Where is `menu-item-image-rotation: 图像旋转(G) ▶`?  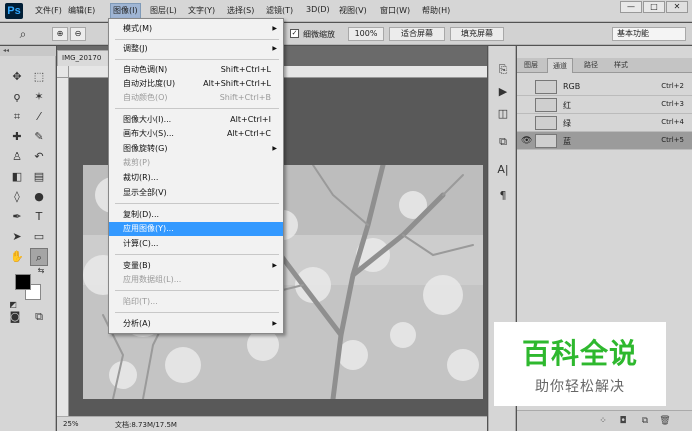
menu-item-image-rotation: 图像旋转(G) ▶ is located at coordinates (196, 149).